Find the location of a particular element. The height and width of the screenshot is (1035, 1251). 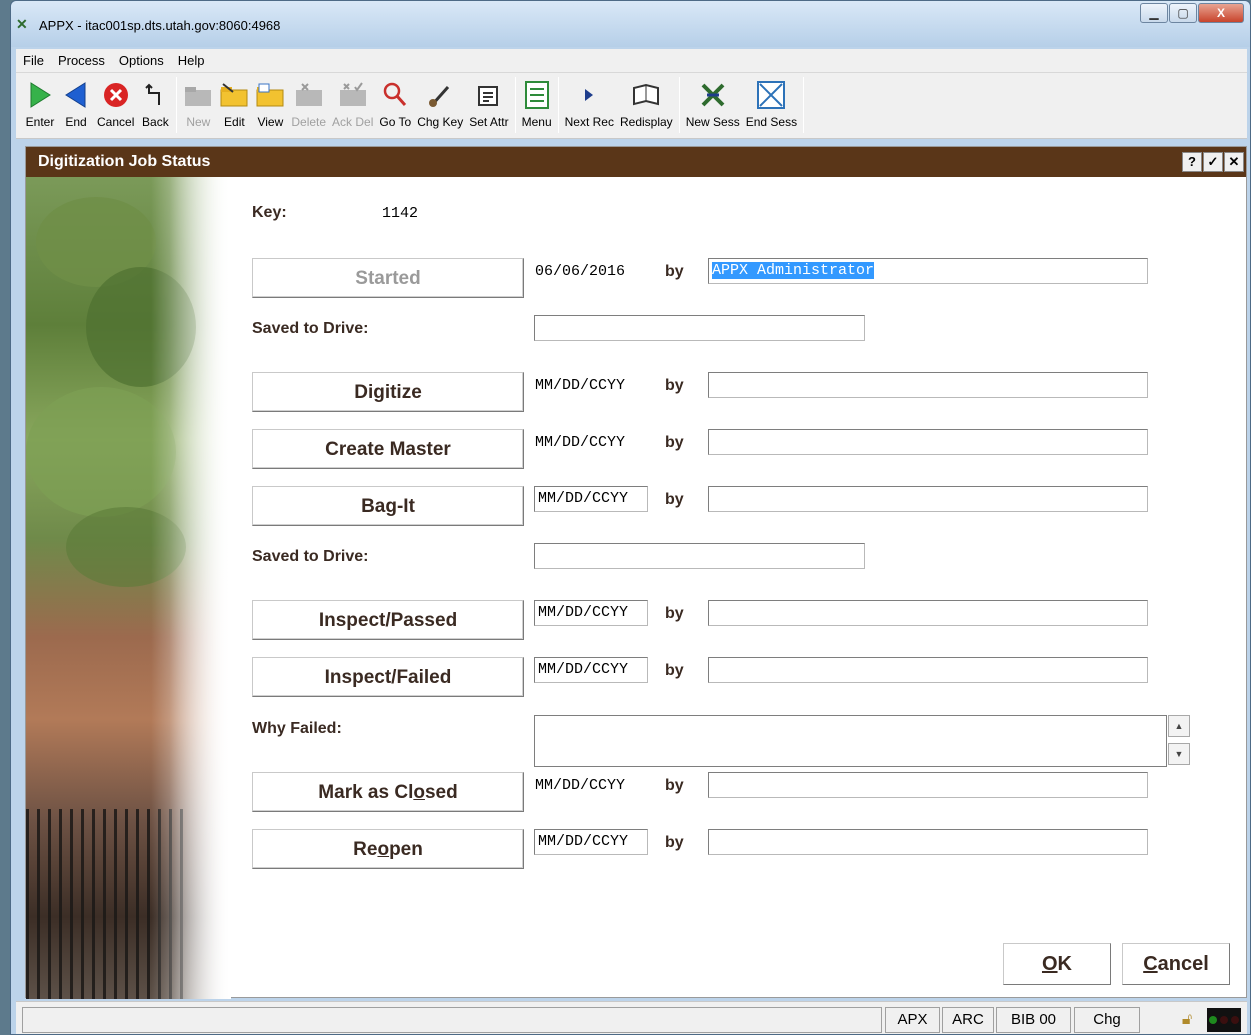

building-photo is located at coordinates (128, 588).